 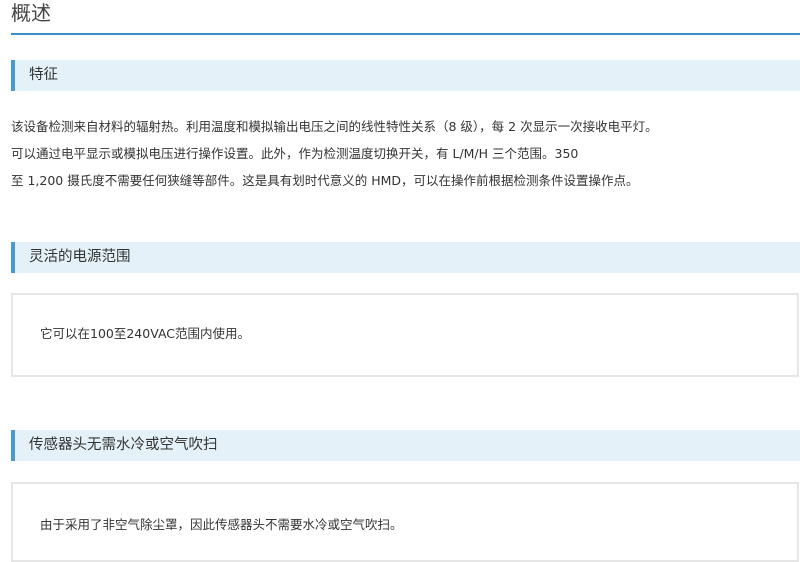 I want to click on section-heading-features: 特征, so click(x=405, y=75).